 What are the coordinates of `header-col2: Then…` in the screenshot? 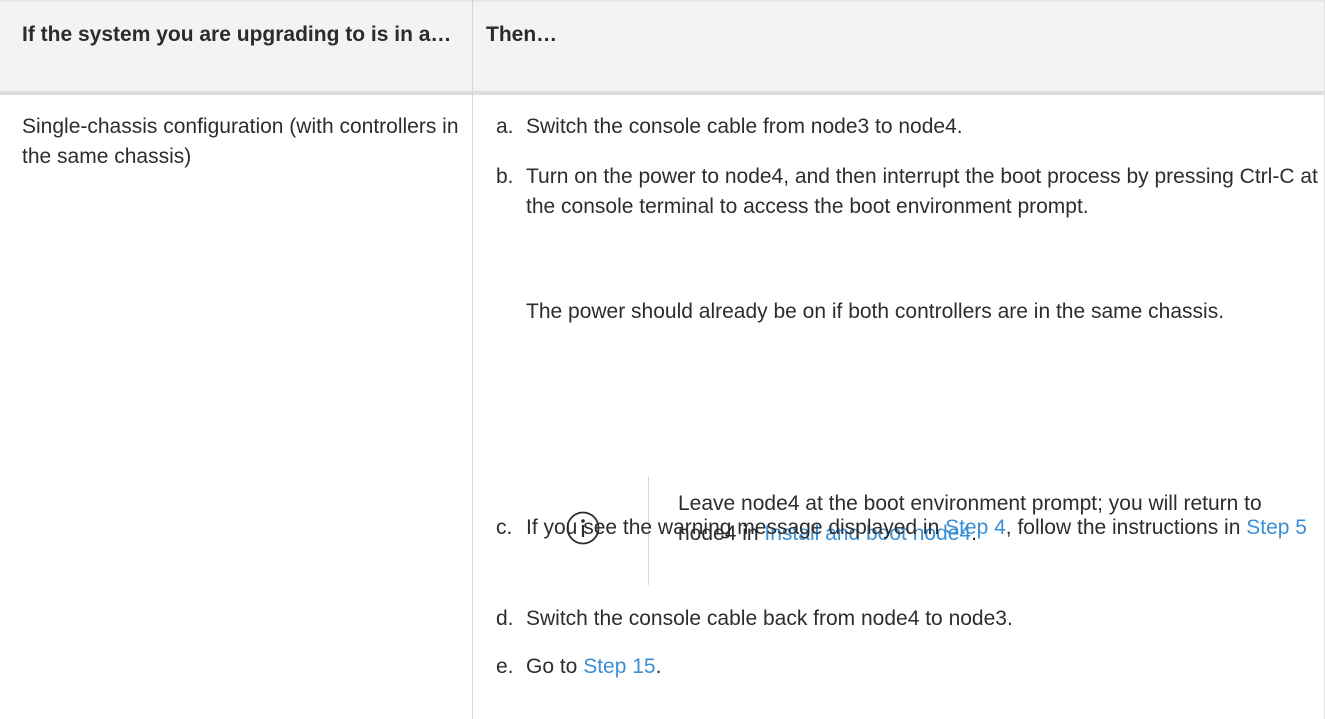 It's located at (522, 34).